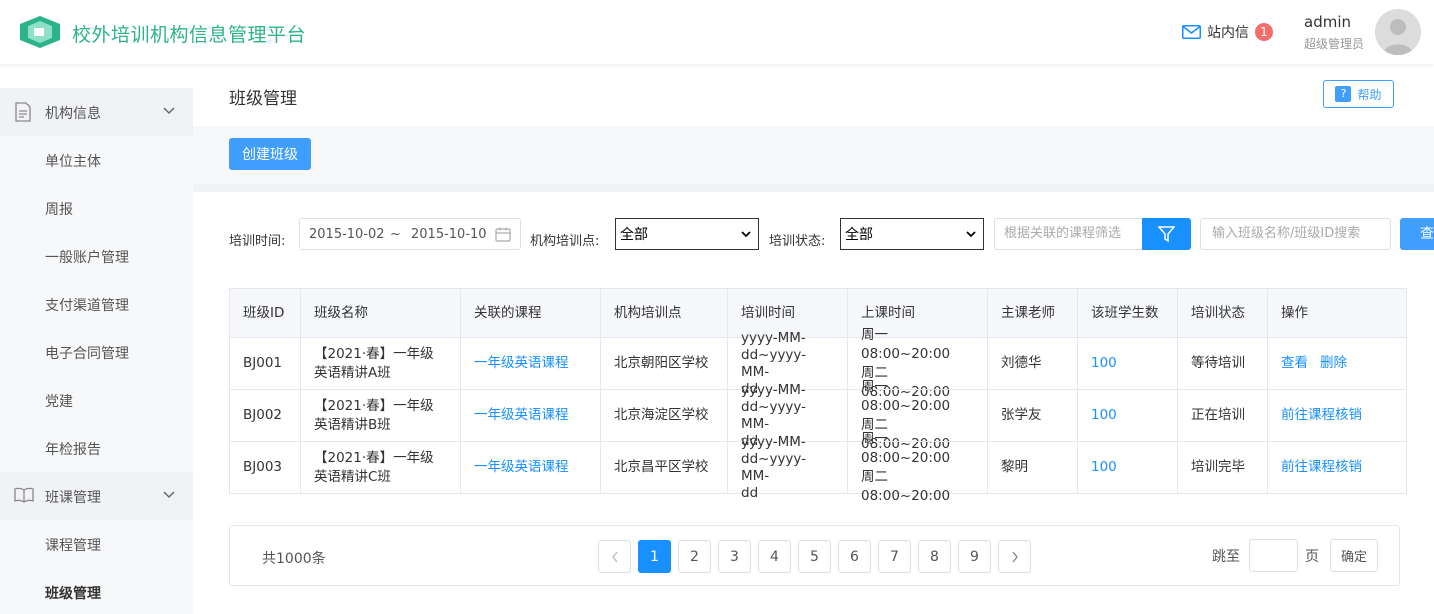  I want to click on user-silhouette-icon, so click(1398, 32).